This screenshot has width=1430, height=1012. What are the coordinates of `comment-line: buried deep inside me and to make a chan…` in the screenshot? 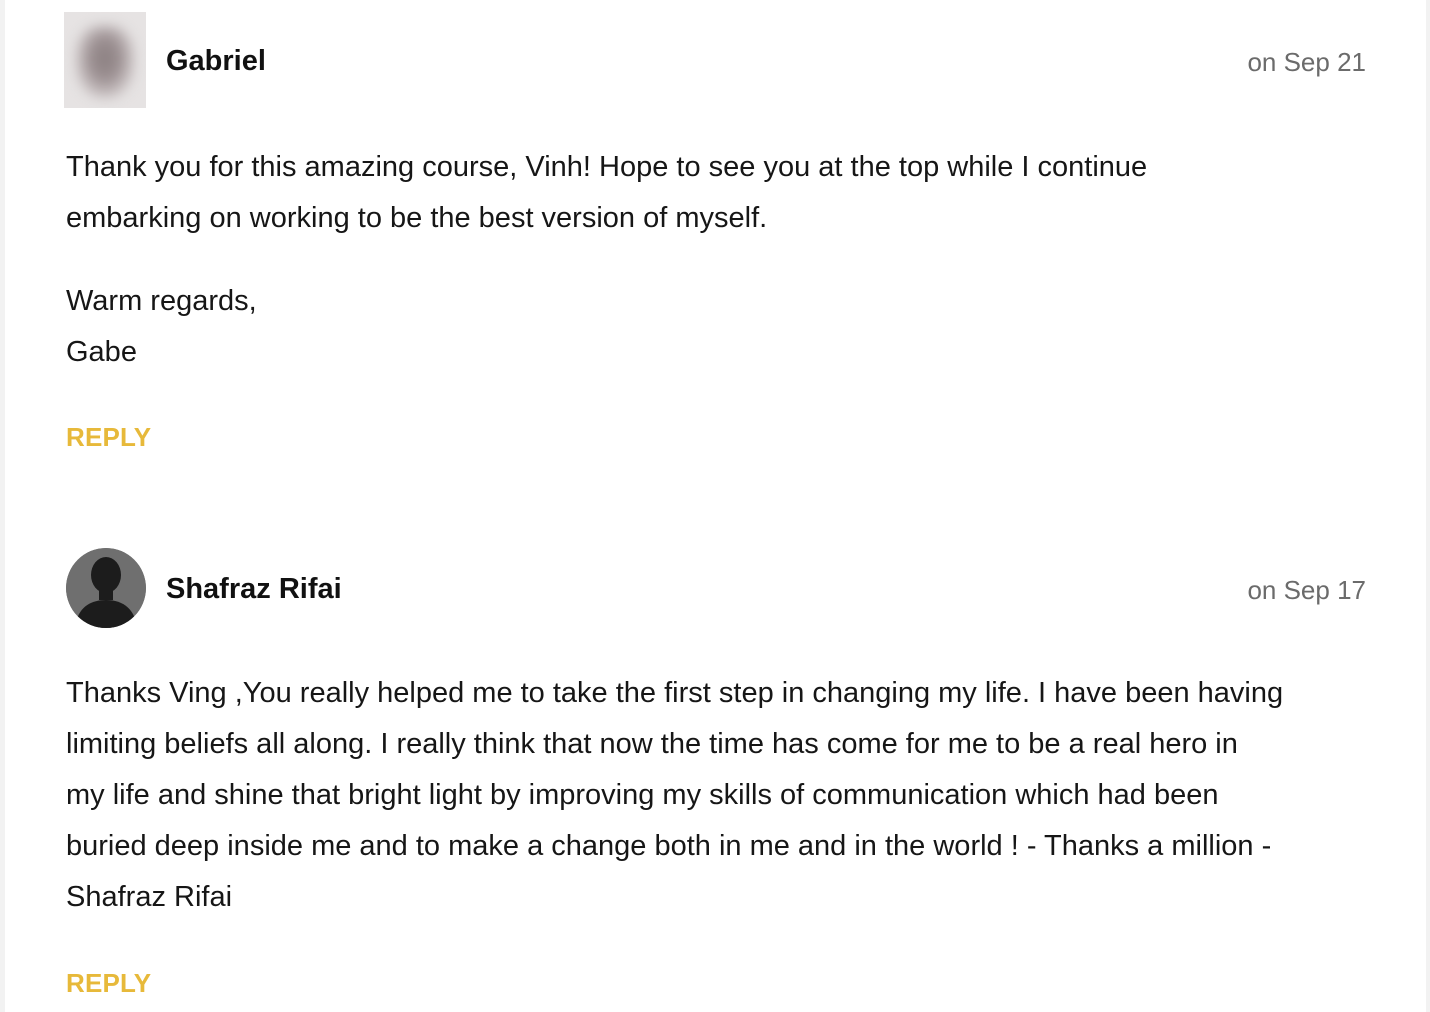 It's located at (669, 846).